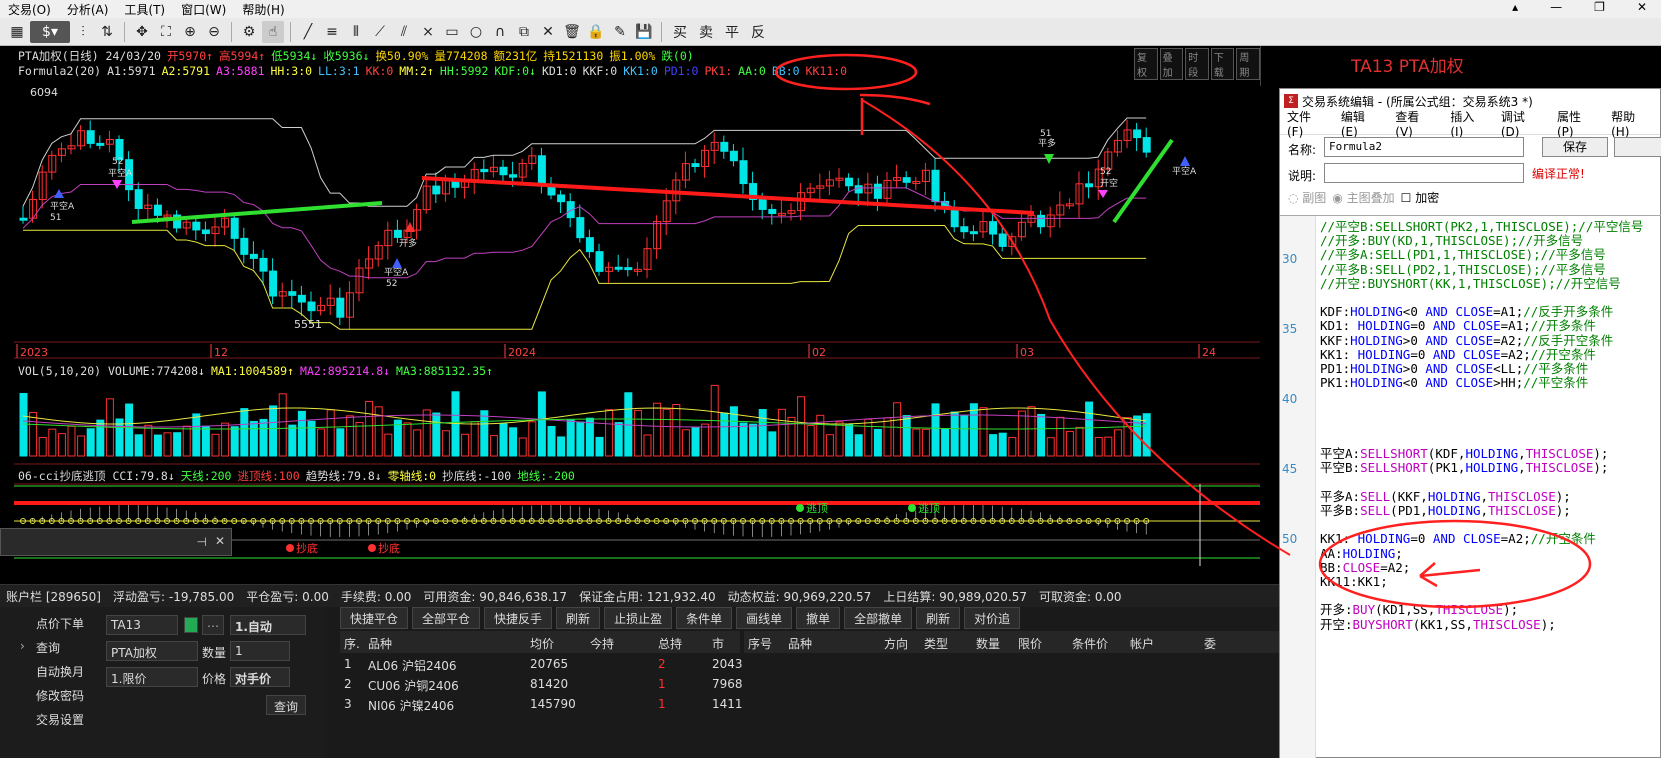 The height and width of the screenshot is (758, 1661). I want to click on annotation-stroke-top, so click(895, 99).